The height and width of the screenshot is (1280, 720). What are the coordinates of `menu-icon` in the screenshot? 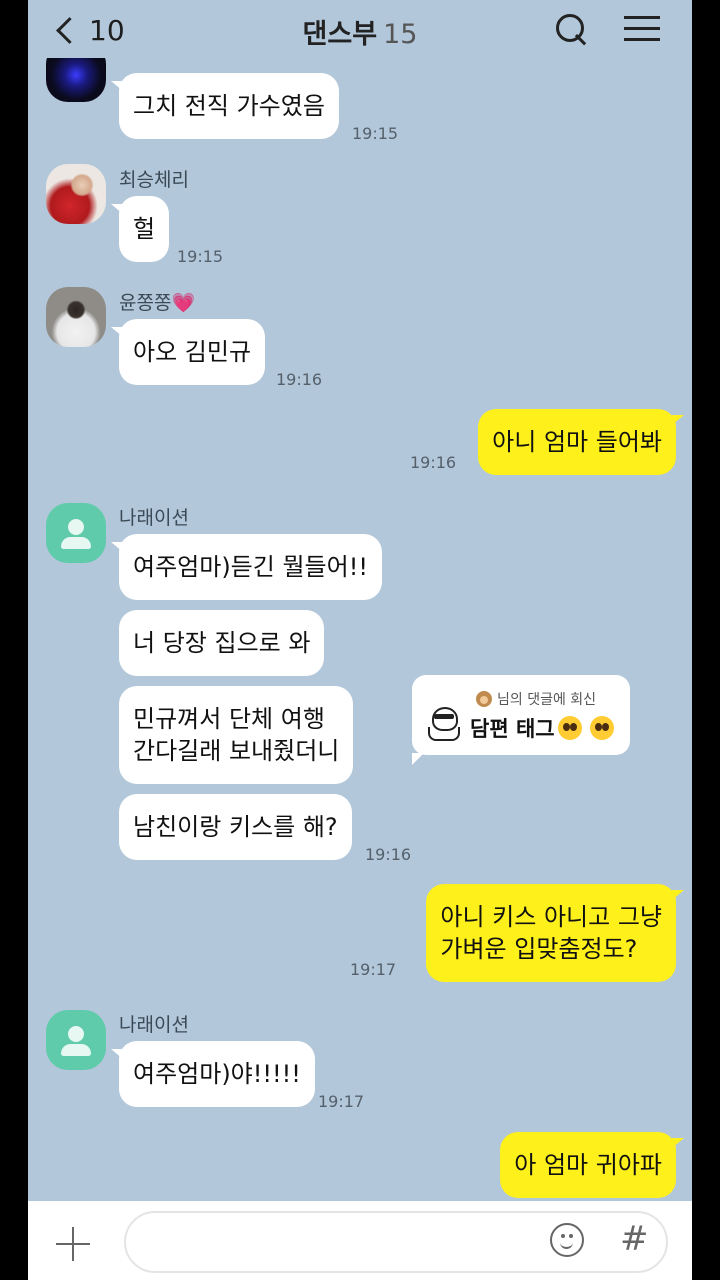 It's located at (642, 29).